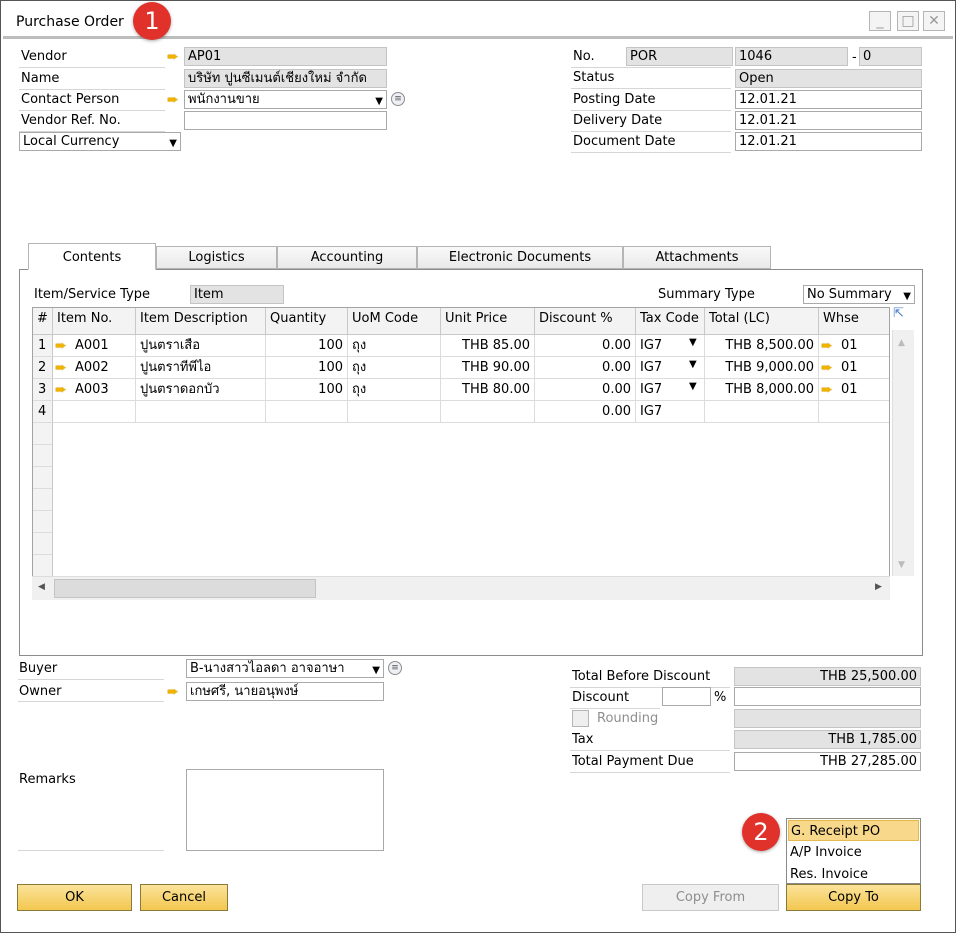 Image resolution: width=956 pixels, height=933 pixels. Describe the element at coordinates (853, 874) in the screenshot. I see `menu-item-reserve-invoice: Res. Invoice` at that location.